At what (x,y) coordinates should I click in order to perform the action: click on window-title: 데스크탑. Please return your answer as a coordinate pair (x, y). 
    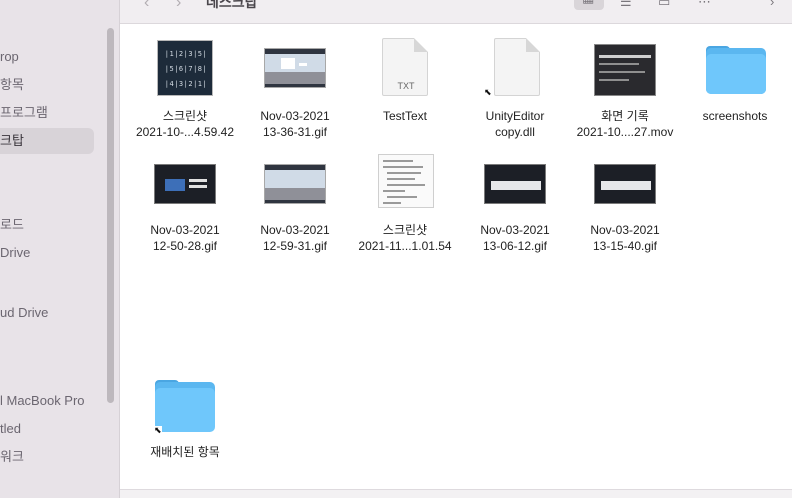
    Looking at the image, I should click on (232, 5).